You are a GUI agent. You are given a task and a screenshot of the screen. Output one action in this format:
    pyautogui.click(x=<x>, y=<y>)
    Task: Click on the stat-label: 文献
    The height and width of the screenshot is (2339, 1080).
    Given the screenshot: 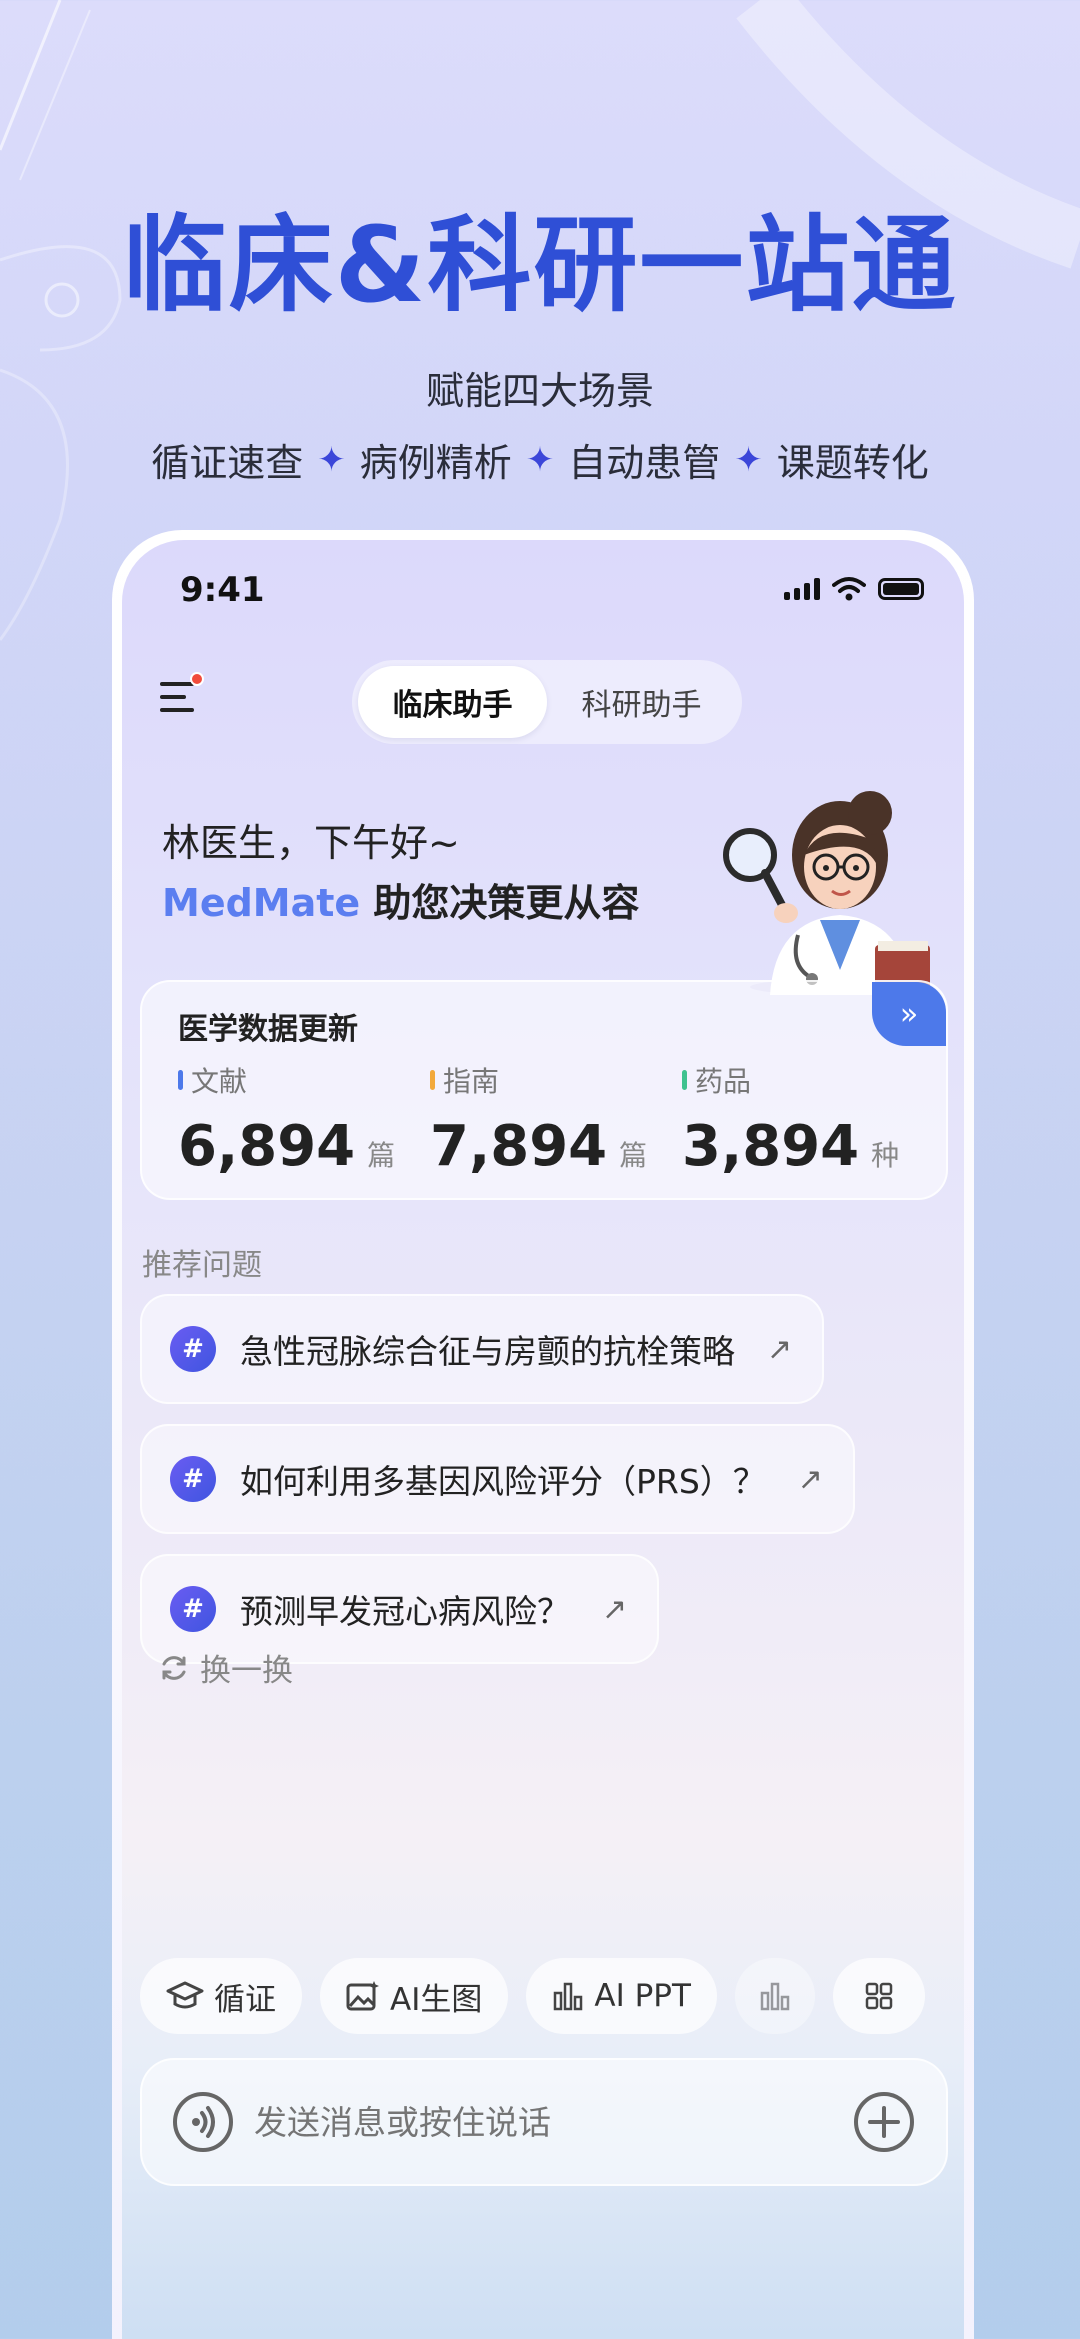 What is the action you would take?
    pyautogui.click(x=219, y=1081)
    